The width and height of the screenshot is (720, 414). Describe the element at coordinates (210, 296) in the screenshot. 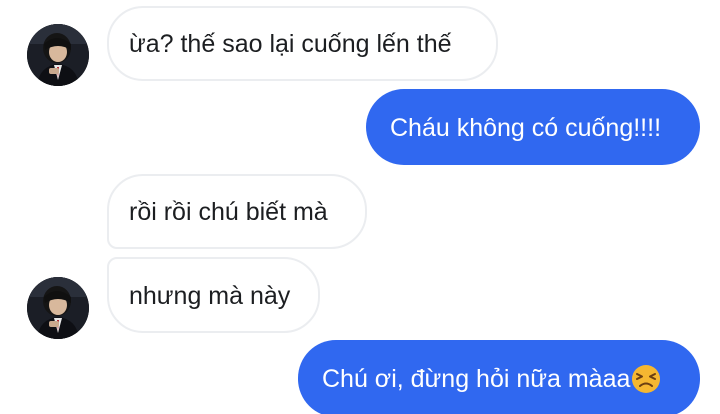

I see `message-text: nhưng mà này` at that location.